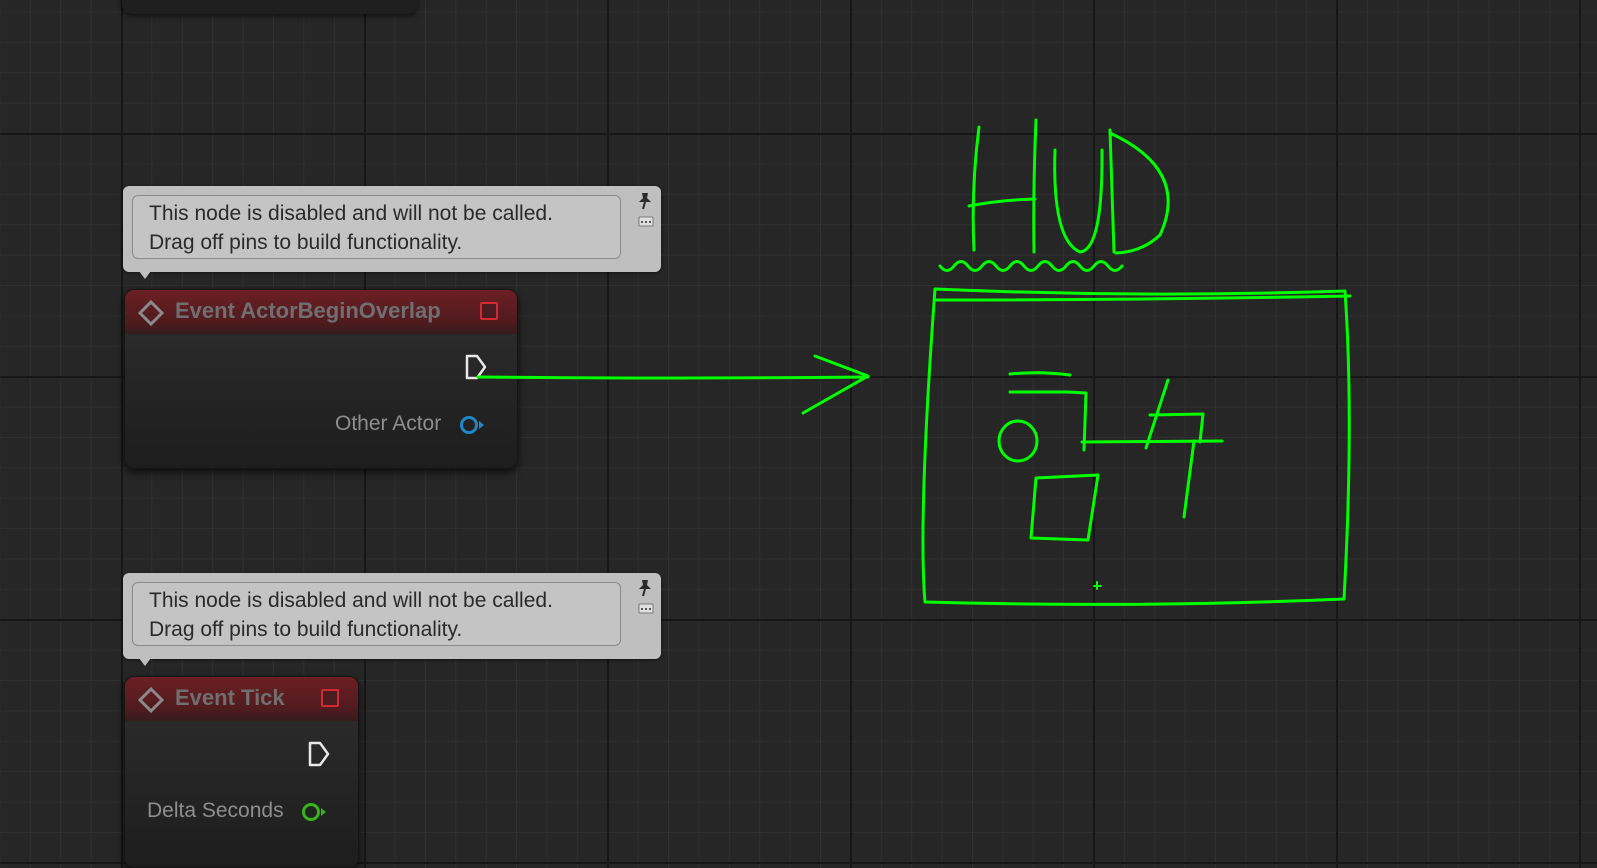 The width and height of the screenshot is (1597, 868). I want to click on annotation-arrowhead, so click(835, 384).